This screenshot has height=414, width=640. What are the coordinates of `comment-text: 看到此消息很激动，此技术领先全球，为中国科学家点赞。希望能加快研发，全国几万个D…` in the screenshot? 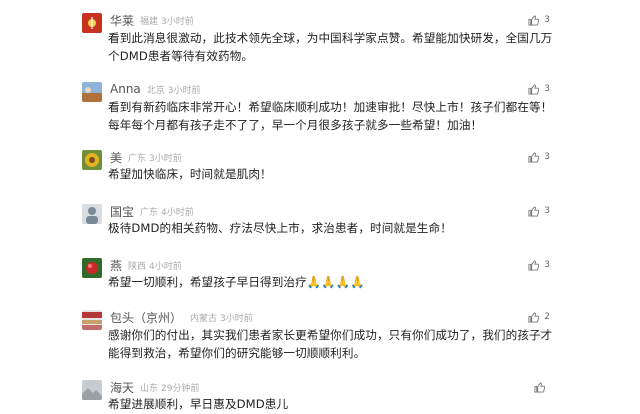 It's located at (330, 47).